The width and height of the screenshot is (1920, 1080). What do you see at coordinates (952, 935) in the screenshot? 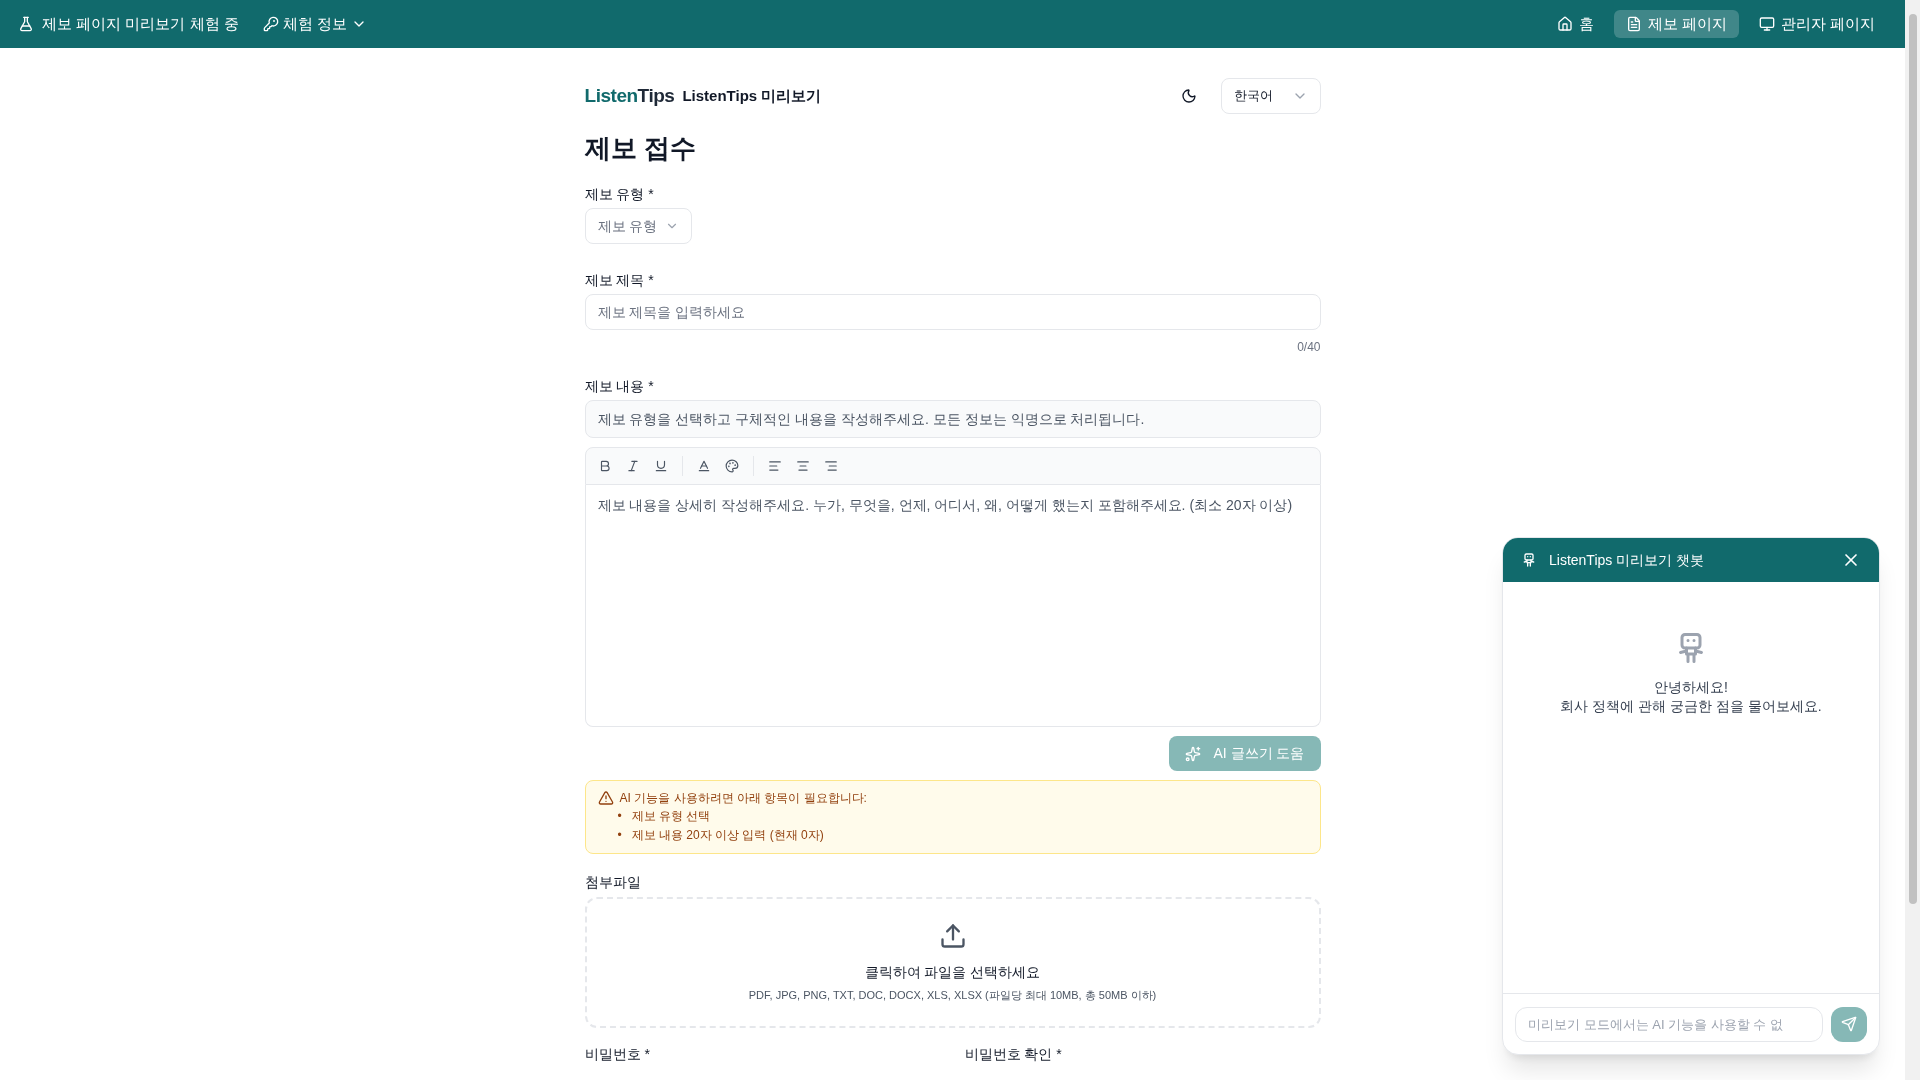
I see `upload-icon` at bounding box center [952, 935].